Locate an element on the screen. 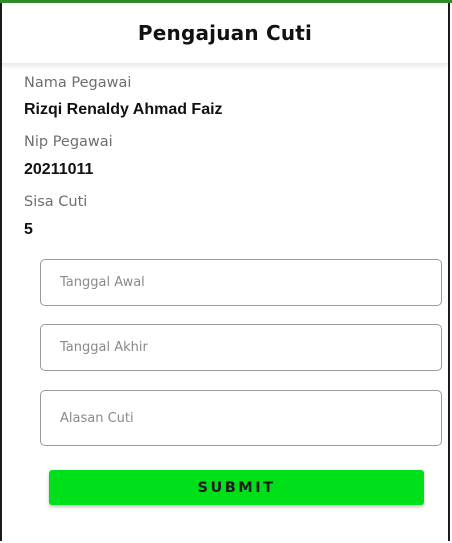 The width and height of the screenshot is (452, 543). employee-name-value: Rizqi Renaldy Ahmad Faiz is located at coordinates (123, 109).